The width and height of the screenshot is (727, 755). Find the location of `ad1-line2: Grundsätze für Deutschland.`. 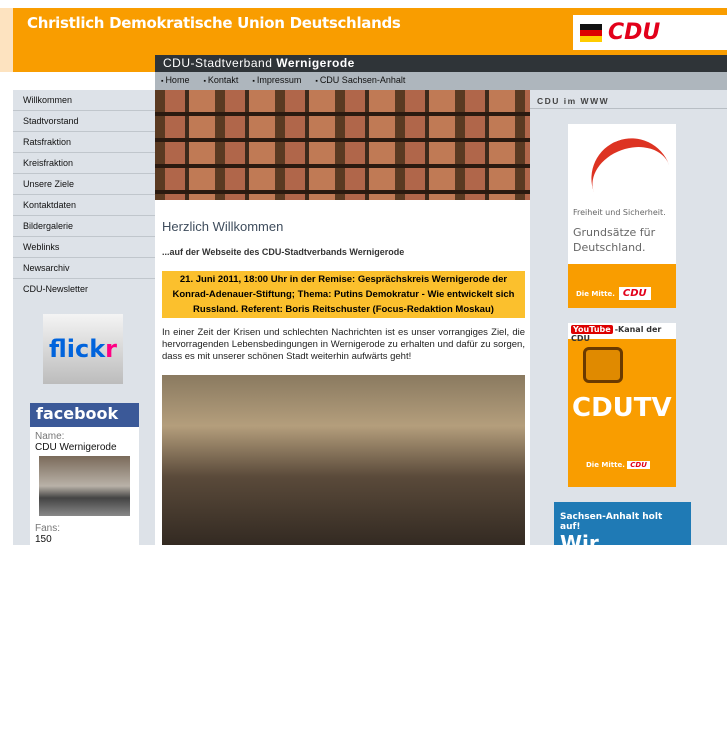

ad1-line2: Grundsätze für Deutschland. is located at coordinates (614, 240).